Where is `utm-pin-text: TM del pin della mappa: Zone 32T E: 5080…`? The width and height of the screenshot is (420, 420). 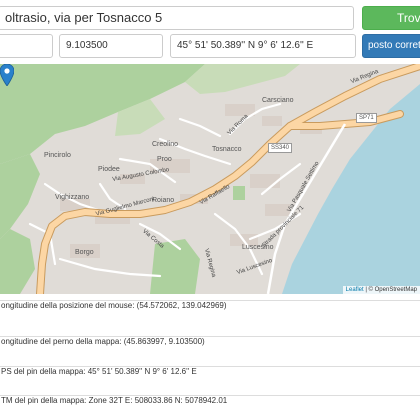 utm-pin-text: TM del pin della mappa: Zone 32T E: 5080… is located at coordinates (114, 400).